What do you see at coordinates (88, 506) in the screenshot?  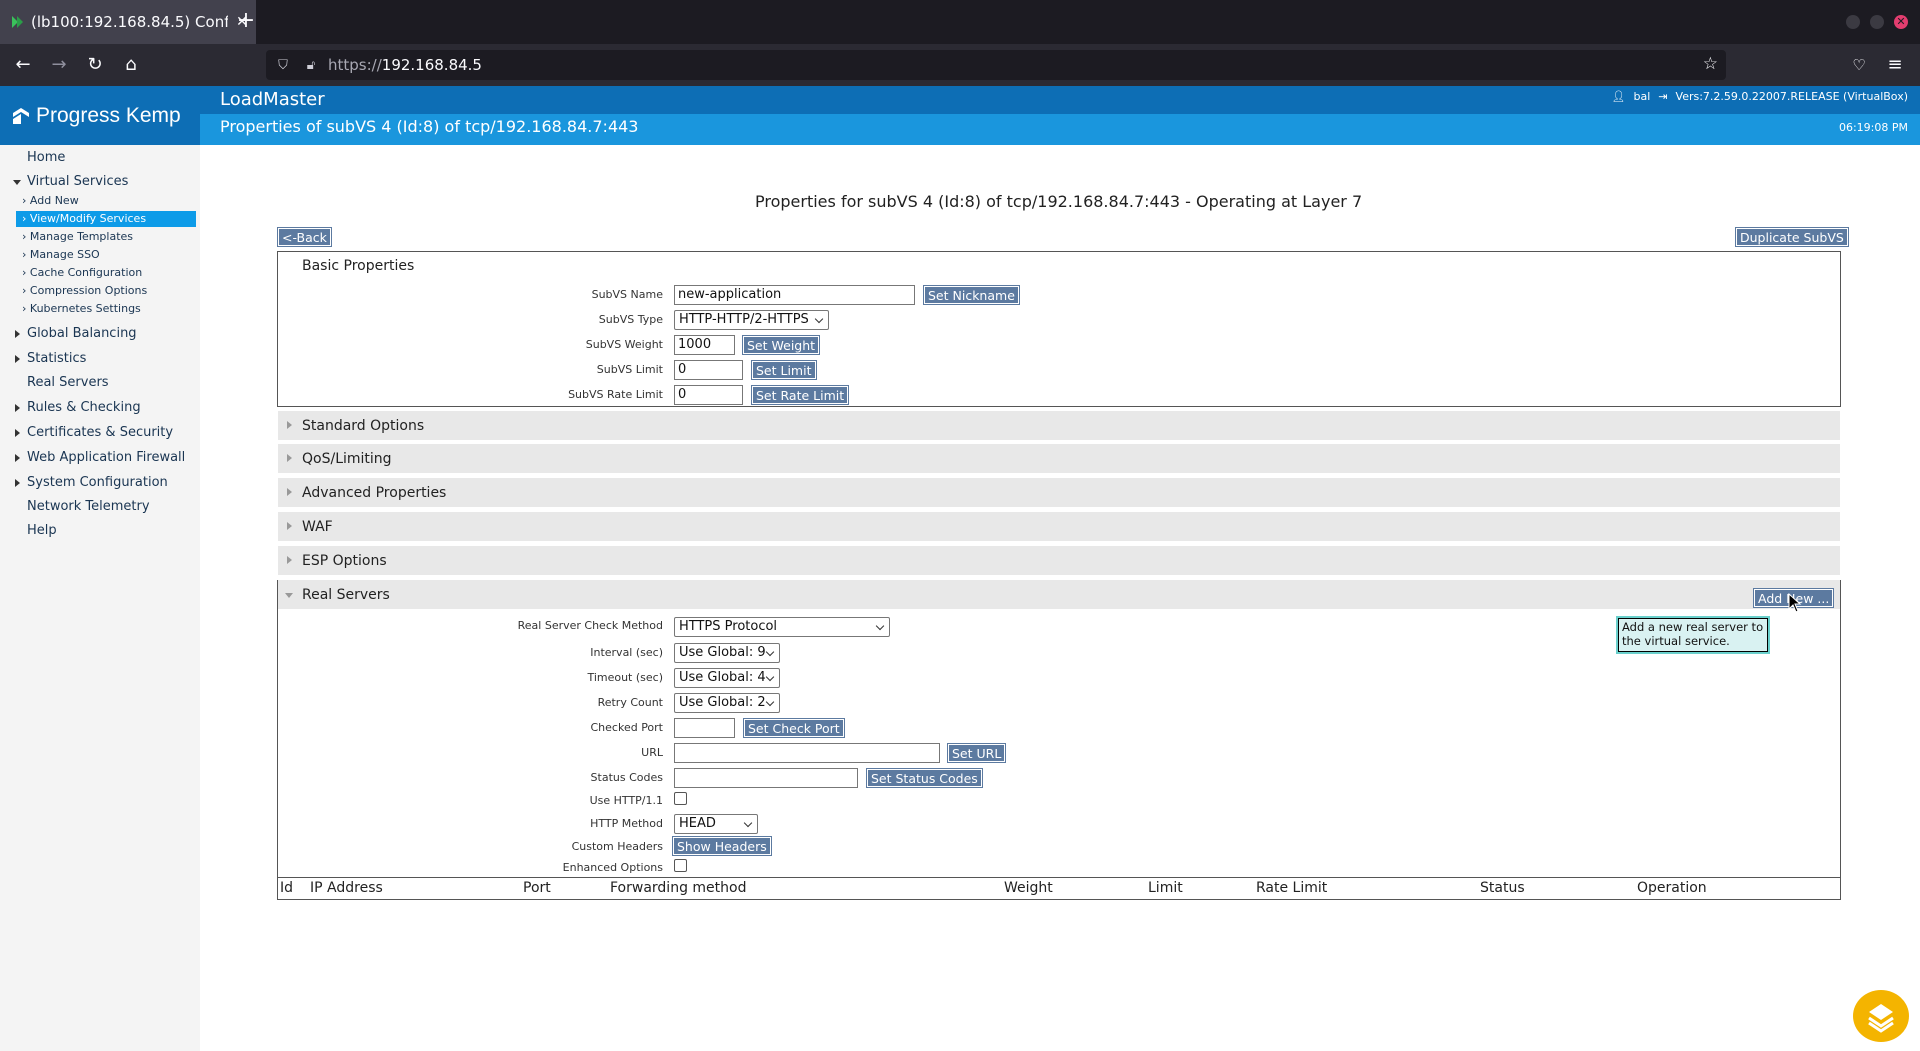 I see `sidebar-item-telemetry: Network Telemetry` at bounding box center [88, 506].